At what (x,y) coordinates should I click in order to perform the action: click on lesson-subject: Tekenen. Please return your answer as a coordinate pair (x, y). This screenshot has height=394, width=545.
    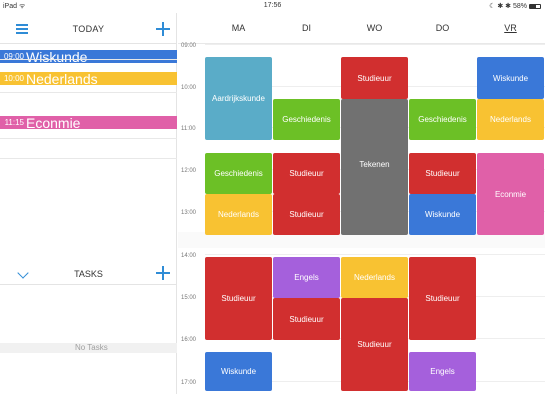
    Looking at the image, I should click on (374, 164).